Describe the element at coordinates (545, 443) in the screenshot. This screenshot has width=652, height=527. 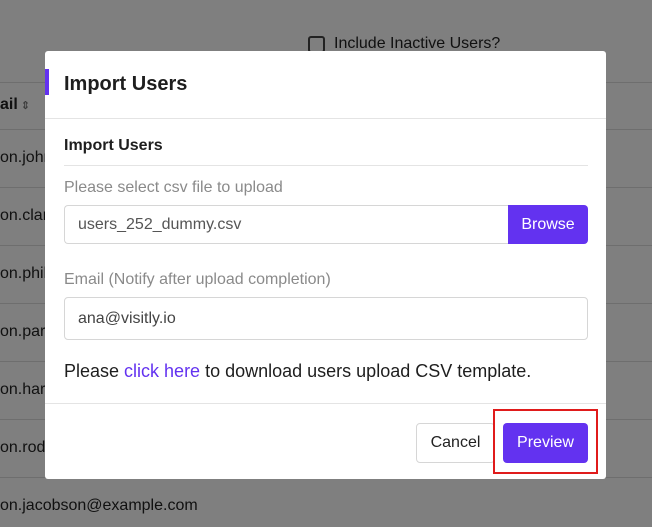
I see `preview-button: Preview` at that location.